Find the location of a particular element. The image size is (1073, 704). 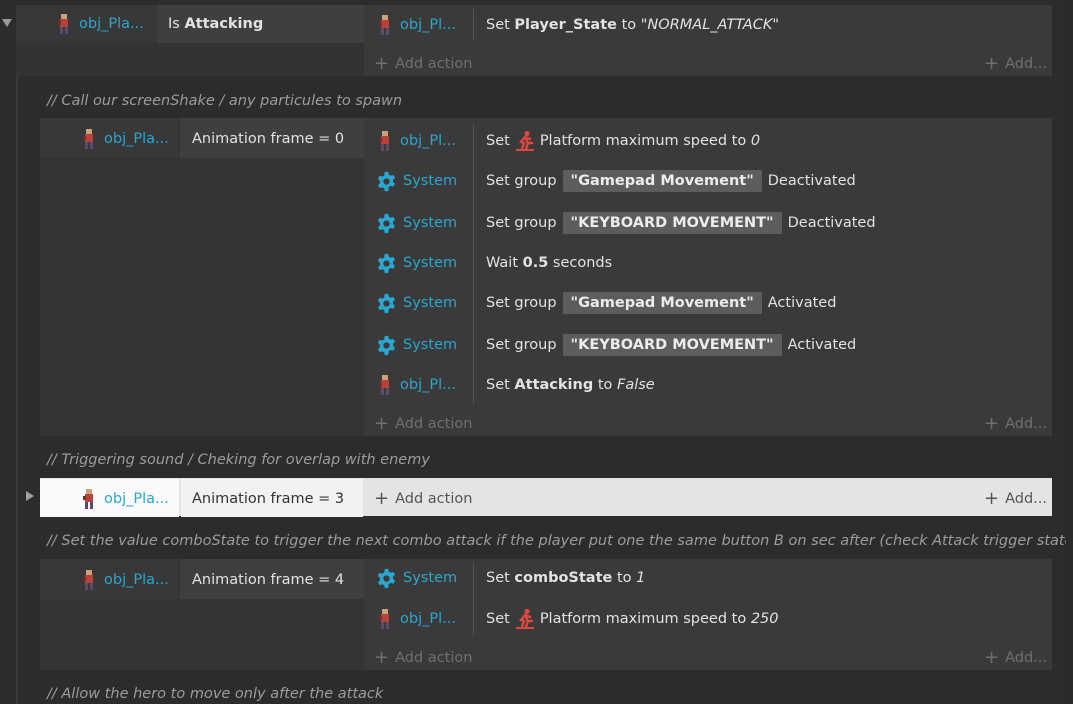

condition-text: Is Attacking is located at coordinates (215, 24).